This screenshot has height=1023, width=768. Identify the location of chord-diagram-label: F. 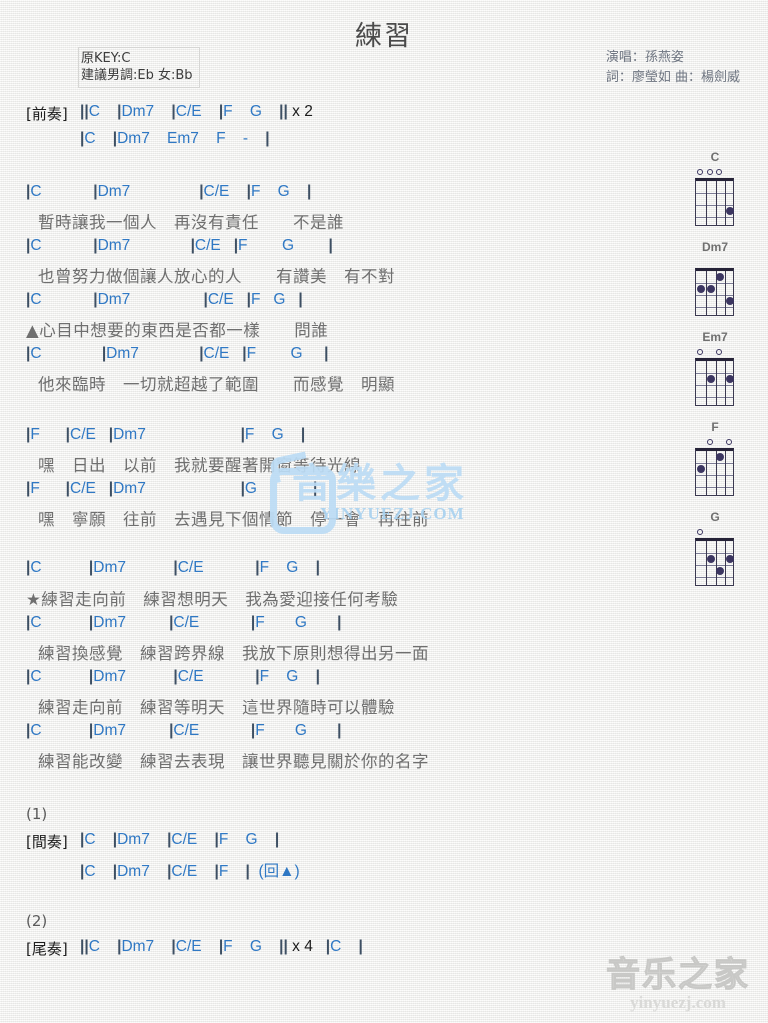
(715, 427).